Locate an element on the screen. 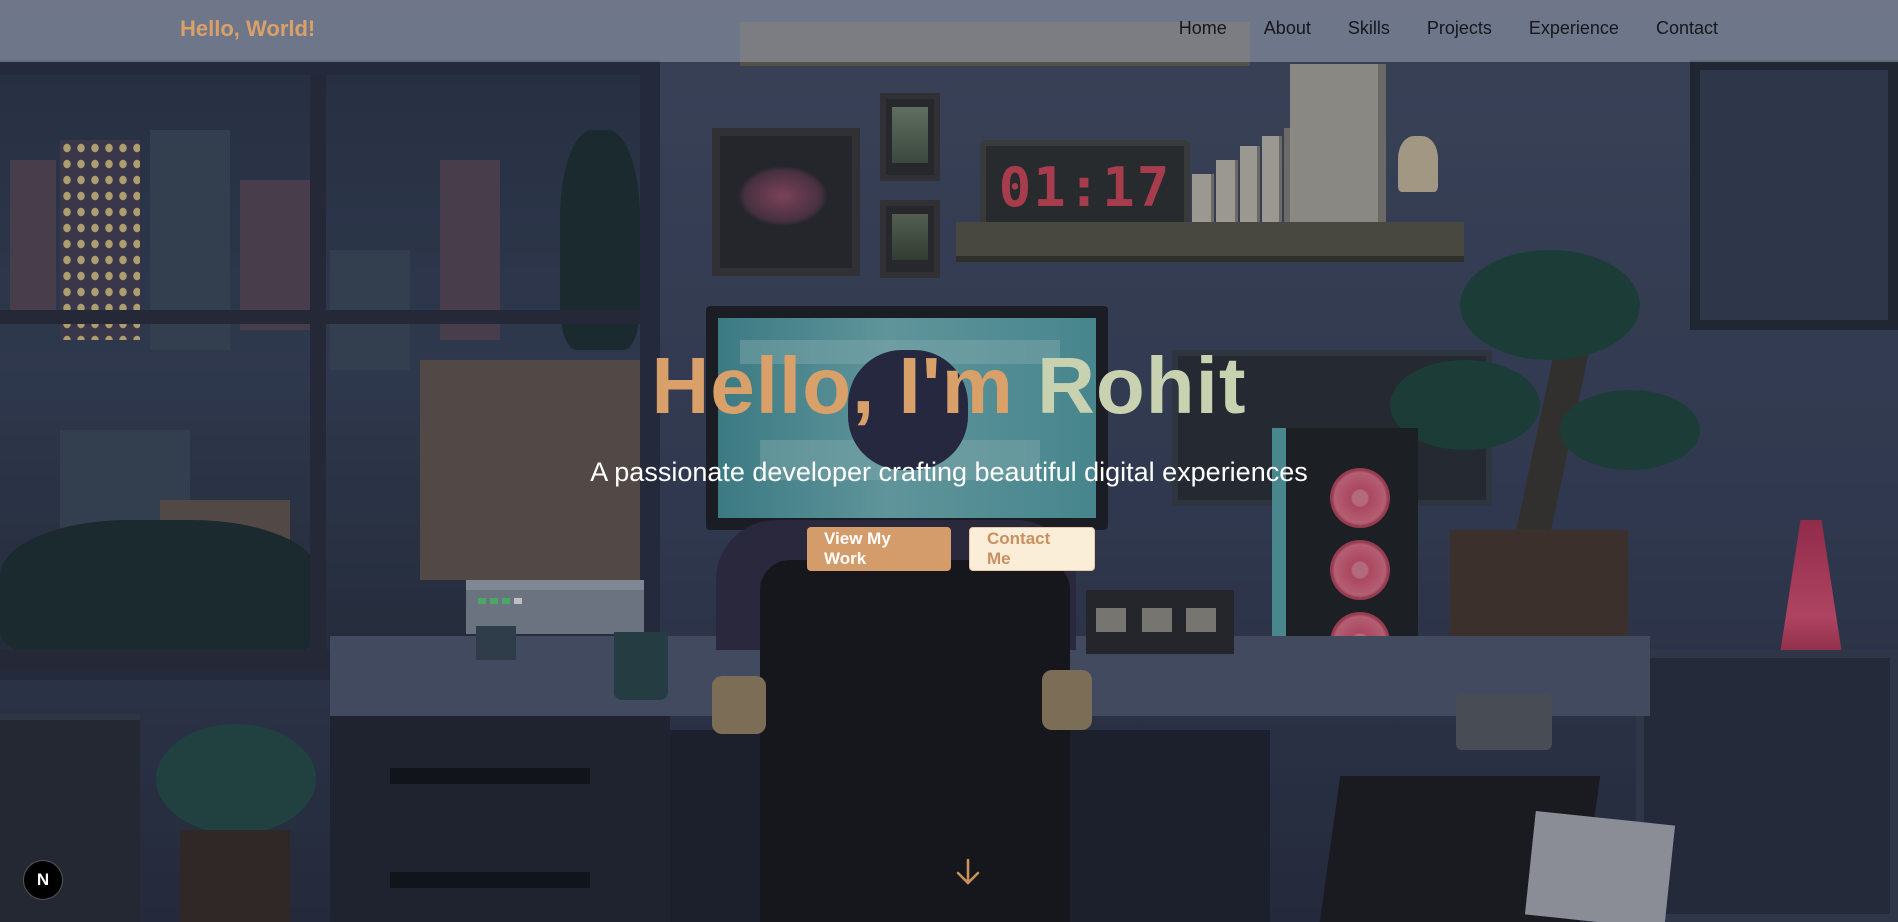 The height and width of the screenshot is (922, 1898). nav-projects: Projects is located at coordinates (1459, 28).